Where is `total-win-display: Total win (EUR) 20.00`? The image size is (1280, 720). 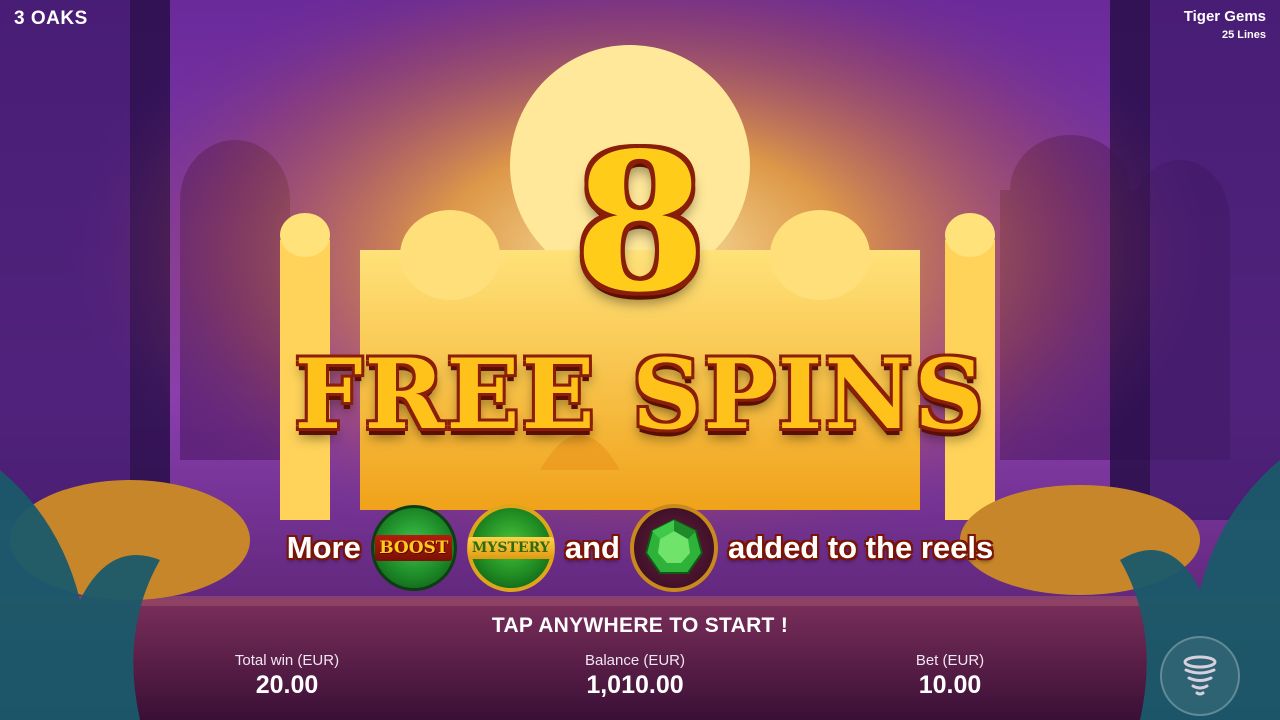 total-win-display: Total win (EUR) 20.00 is located at coordinates (287, 676).